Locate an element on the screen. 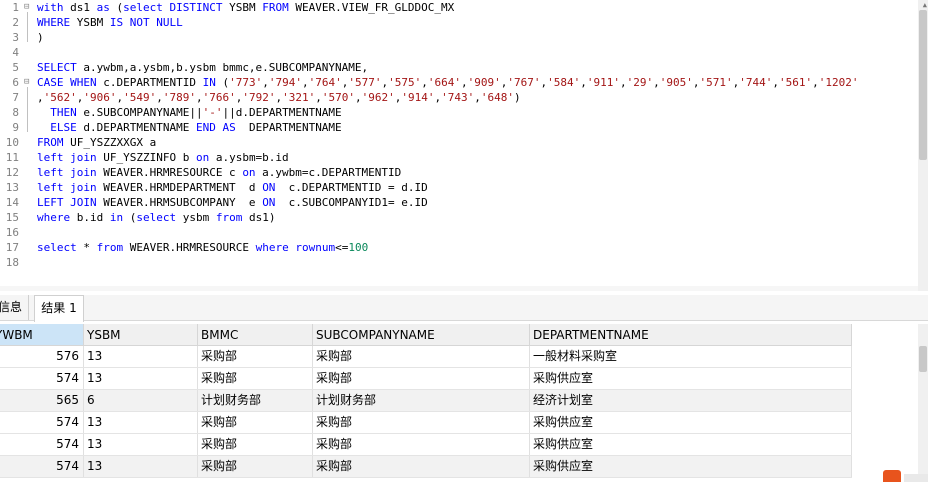 The height and width of the screenshot is (482, 928). code-line: where b.id in (select ysbm from ds1) is located at coordinates (156, 217).